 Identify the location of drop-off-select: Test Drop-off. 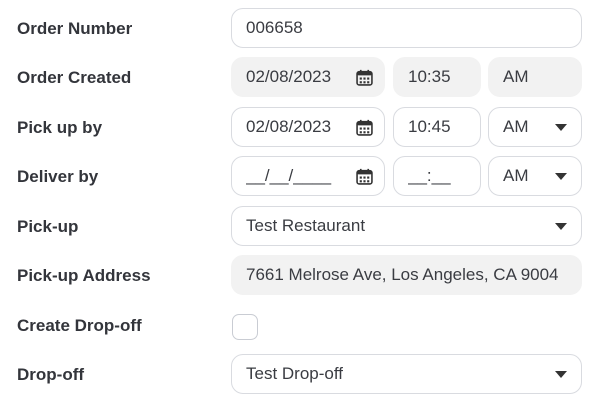
(406, 374).